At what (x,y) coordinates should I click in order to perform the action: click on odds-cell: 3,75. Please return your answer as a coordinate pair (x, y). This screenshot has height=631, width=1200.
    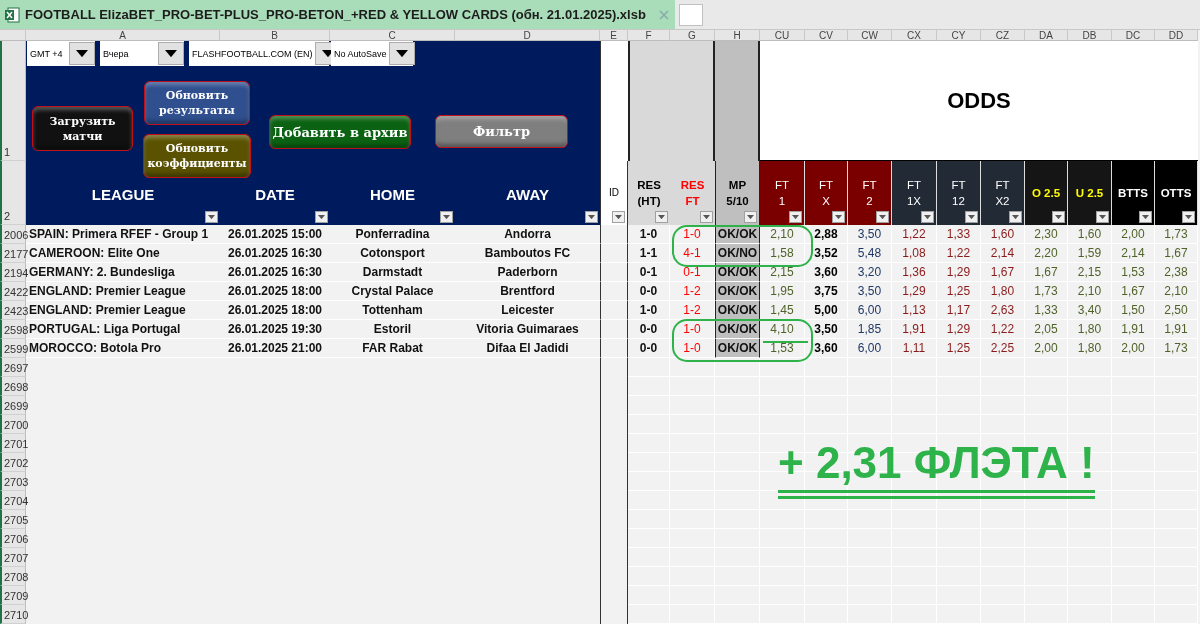
    Looking at the image, I should click on (826, 291).